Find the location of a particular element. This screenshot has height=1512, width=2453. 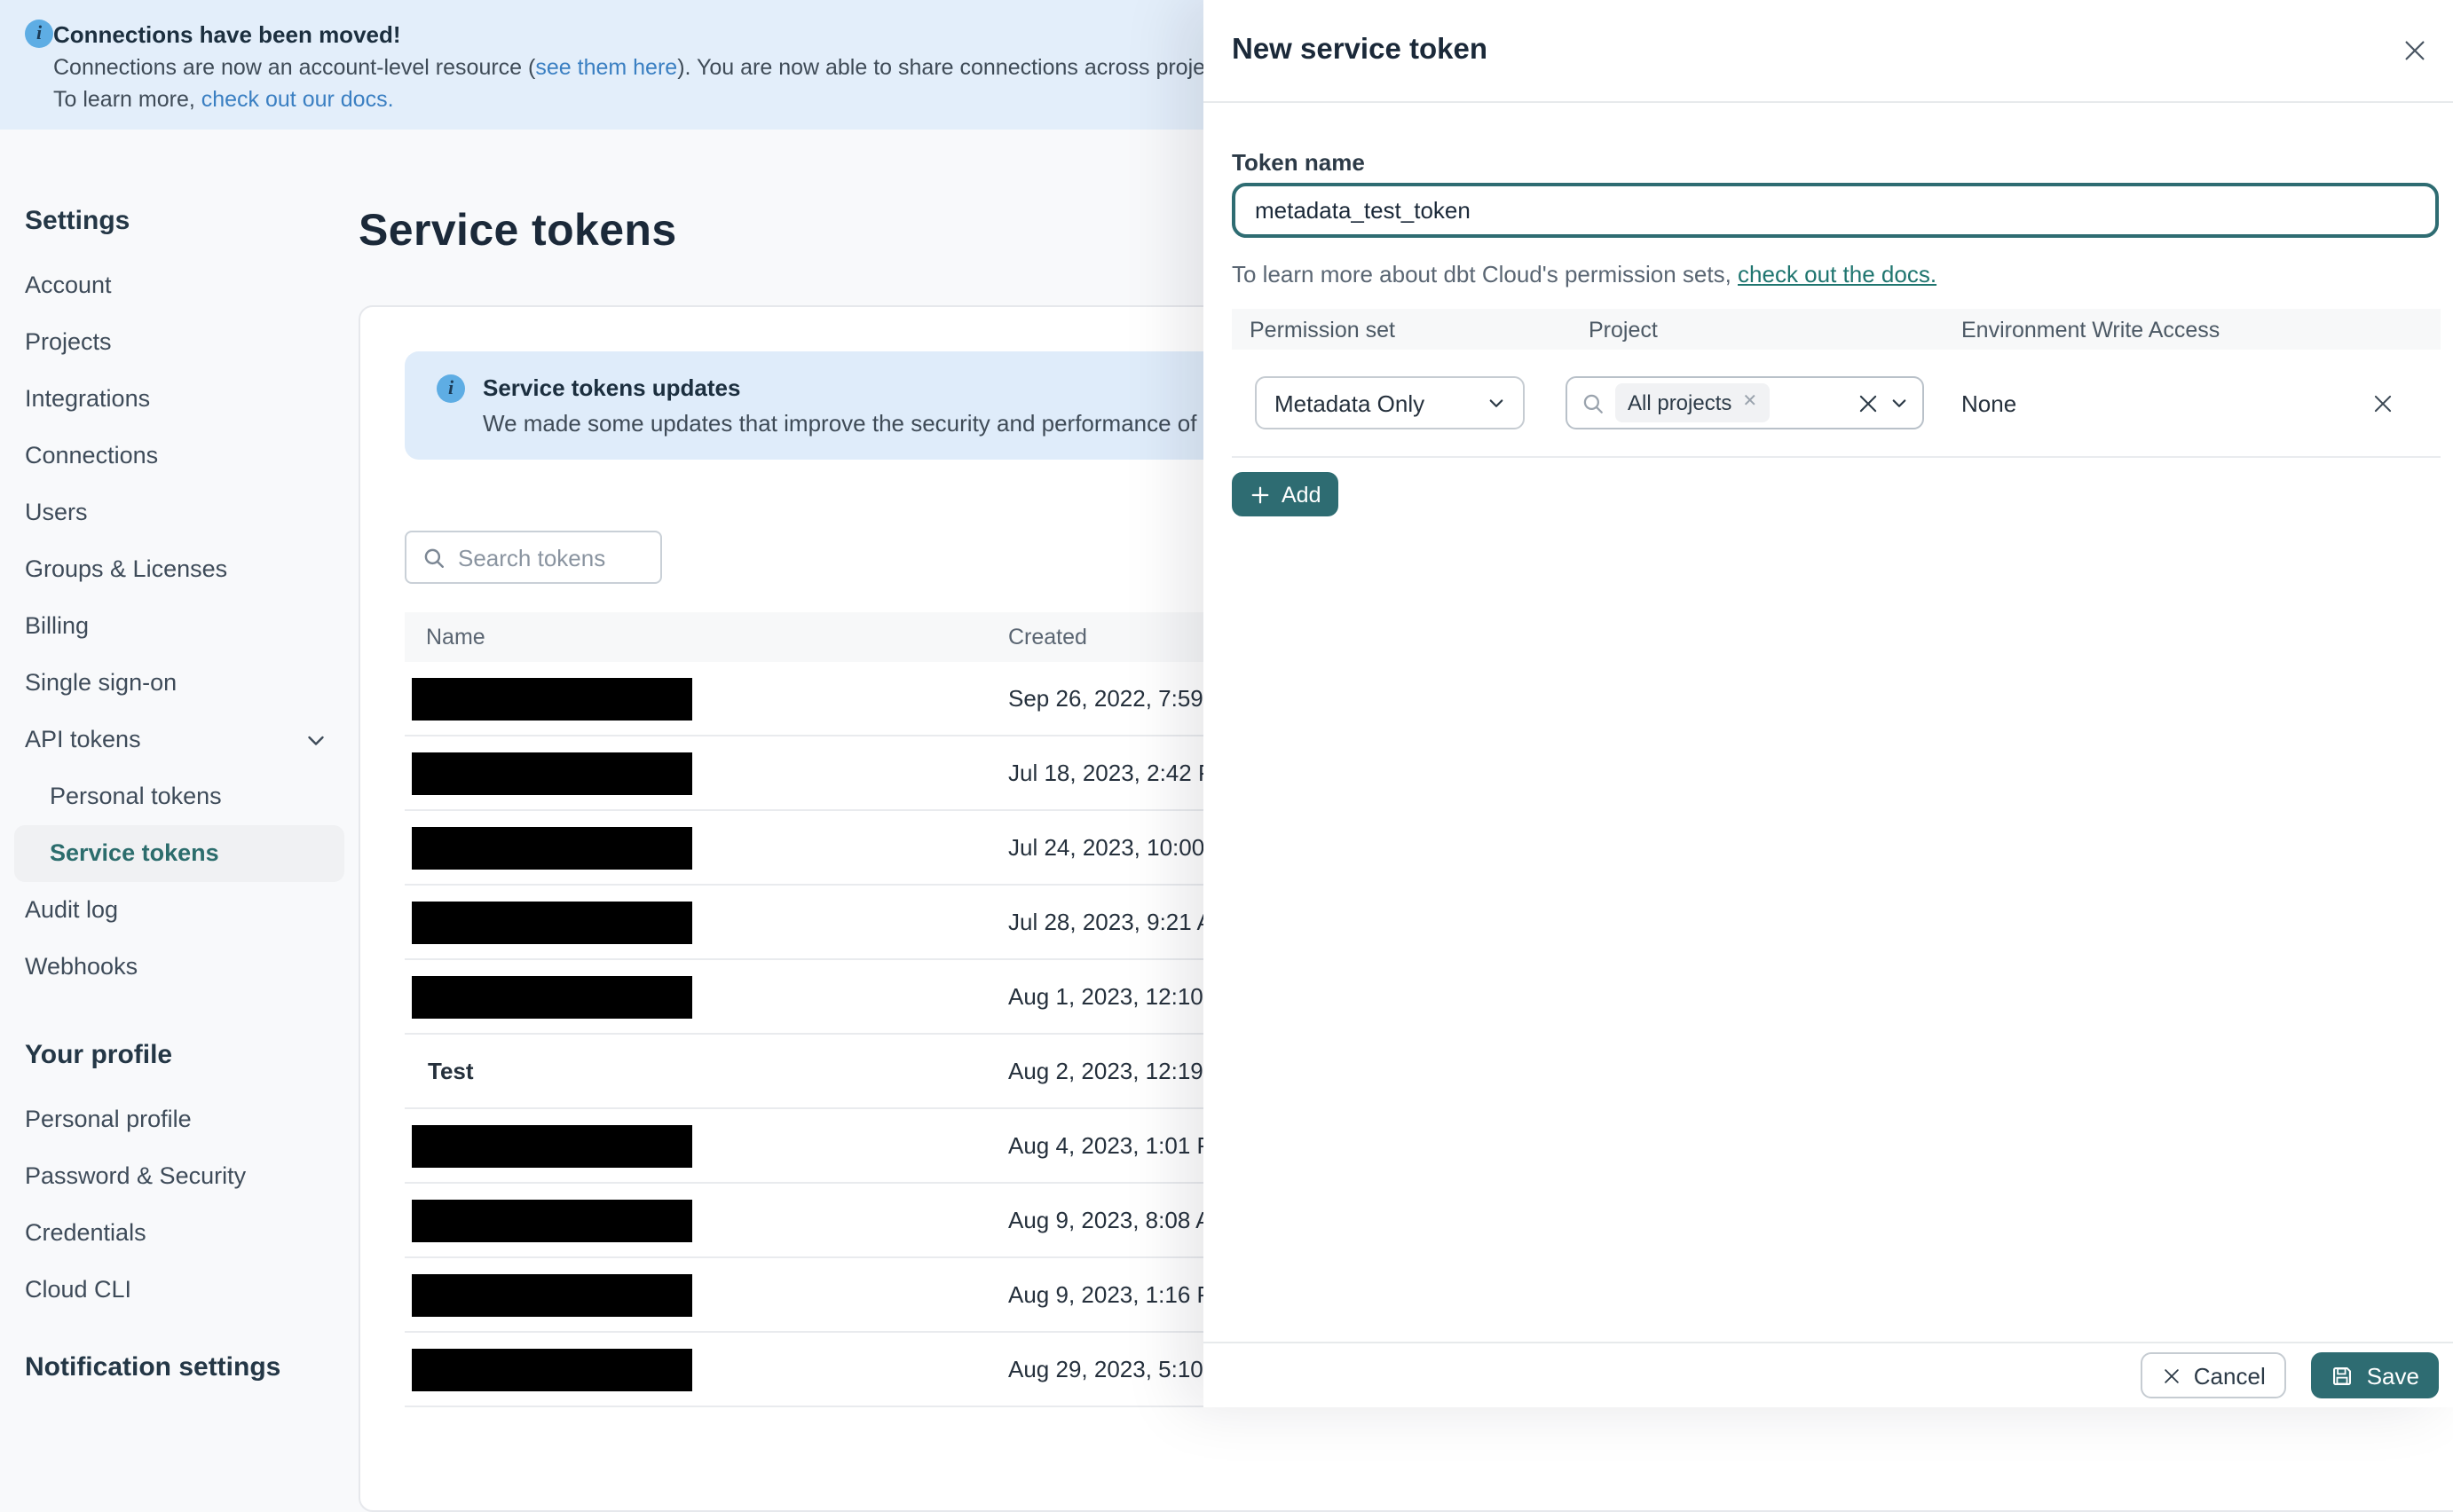

sidebar-heading-notification-settings: Notification settings is located at coordinates (153, 1367).